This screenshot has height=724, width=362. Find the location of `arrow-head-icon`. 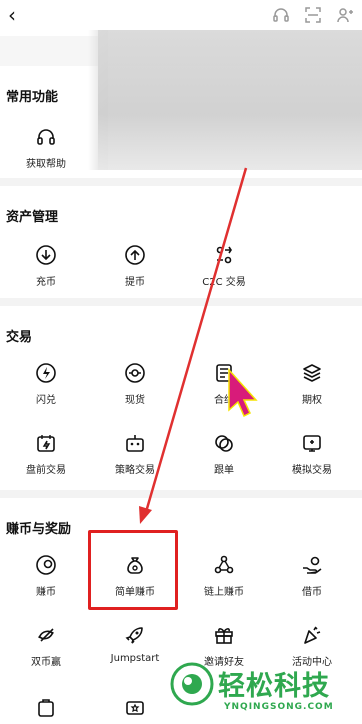

arrow-head-icon is located at coordinates (145, 515).